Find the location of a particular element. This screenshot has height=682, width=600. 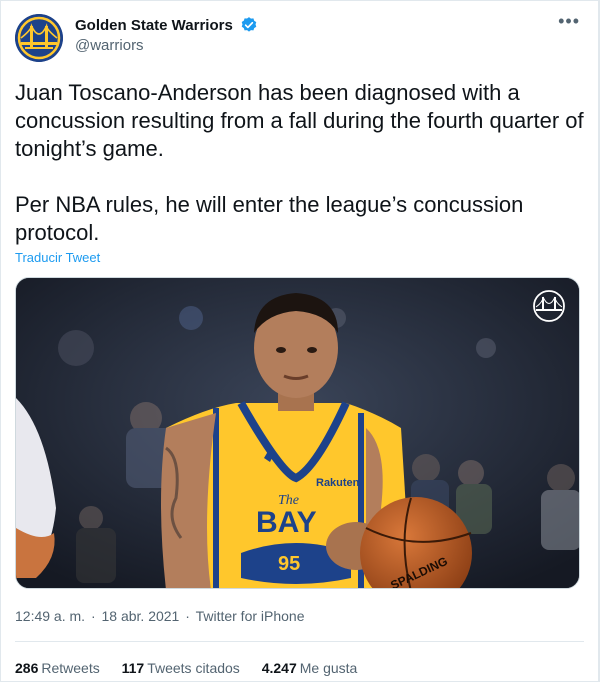

likes-stat: 4.247 Me gusta is located at coordinates (310, 668).